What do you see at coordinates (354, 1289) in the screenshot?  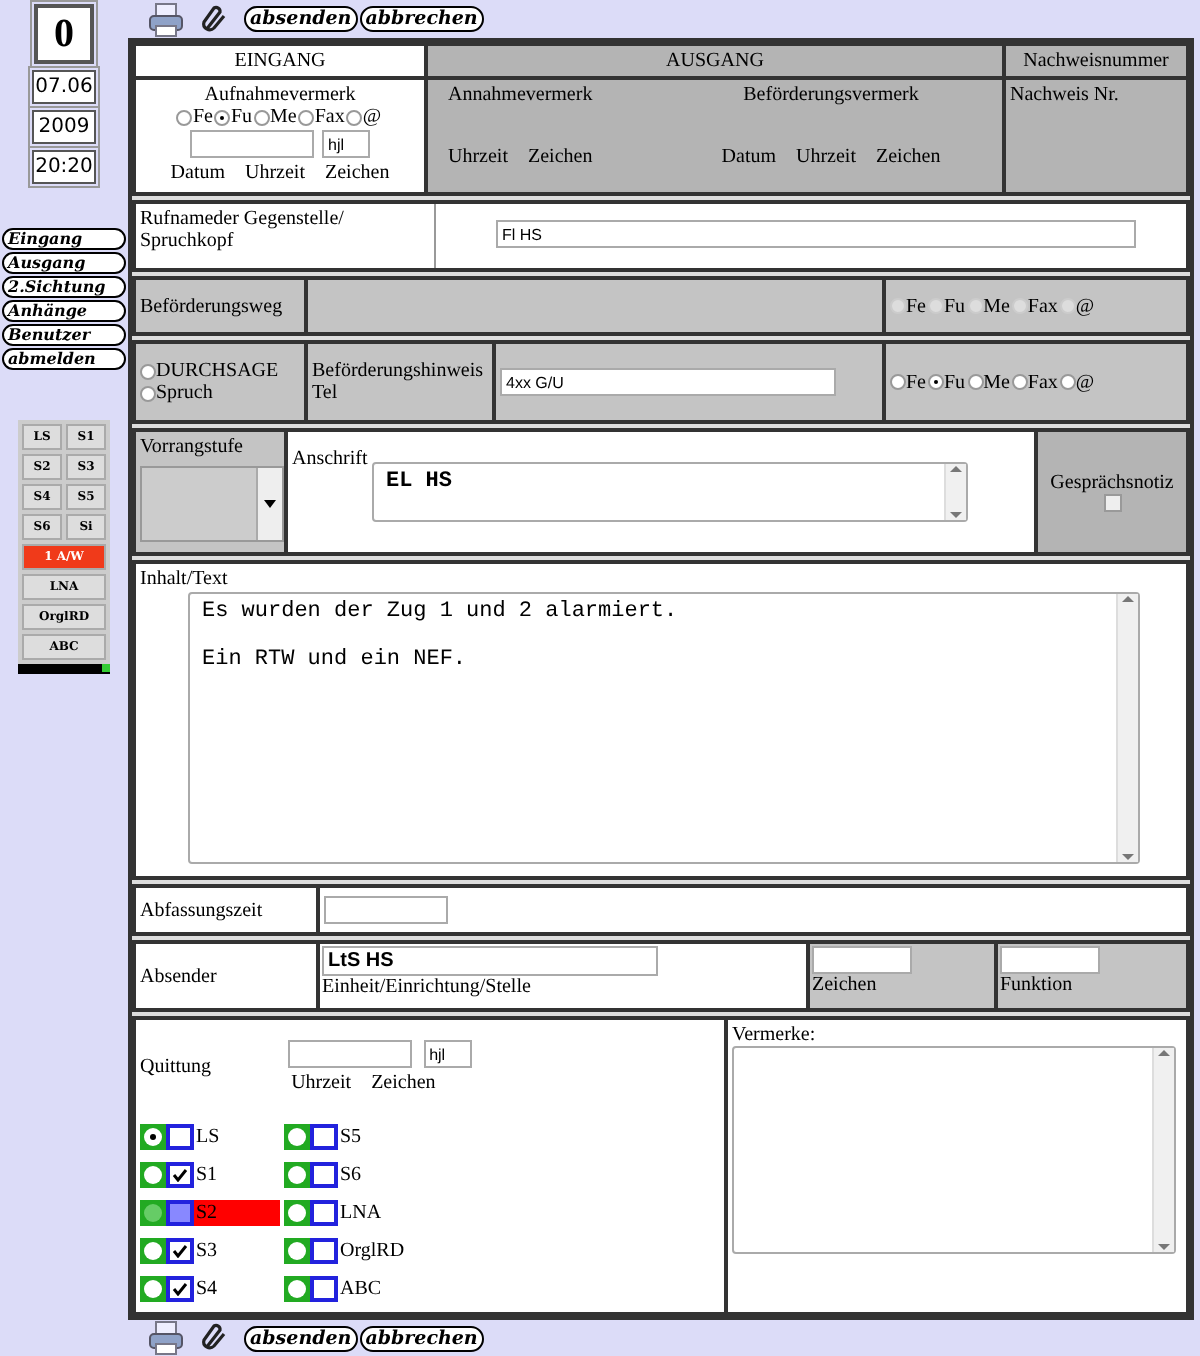 I see `recipient-row: ABC` at bounding box center [354, 1289].